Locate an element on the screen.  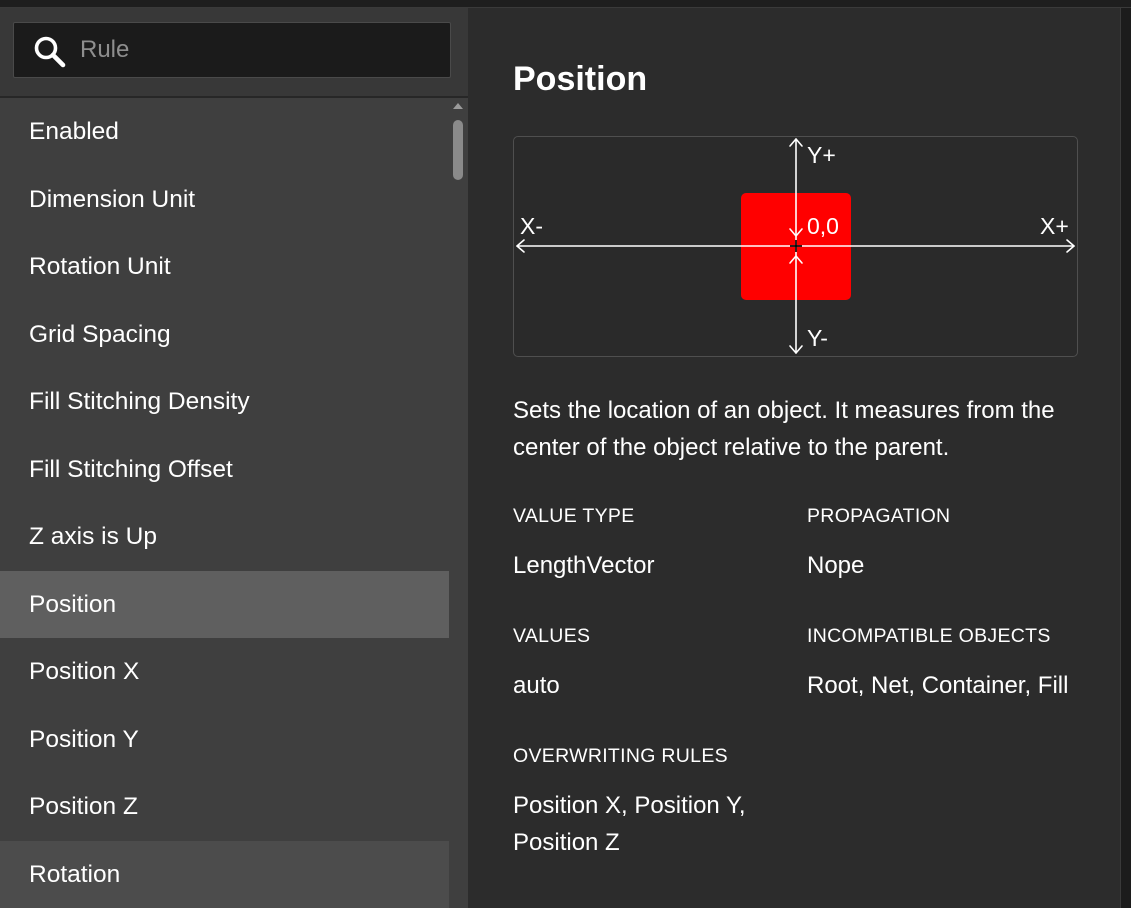
rule-list-item: Position is located at coordinates (224, 604).